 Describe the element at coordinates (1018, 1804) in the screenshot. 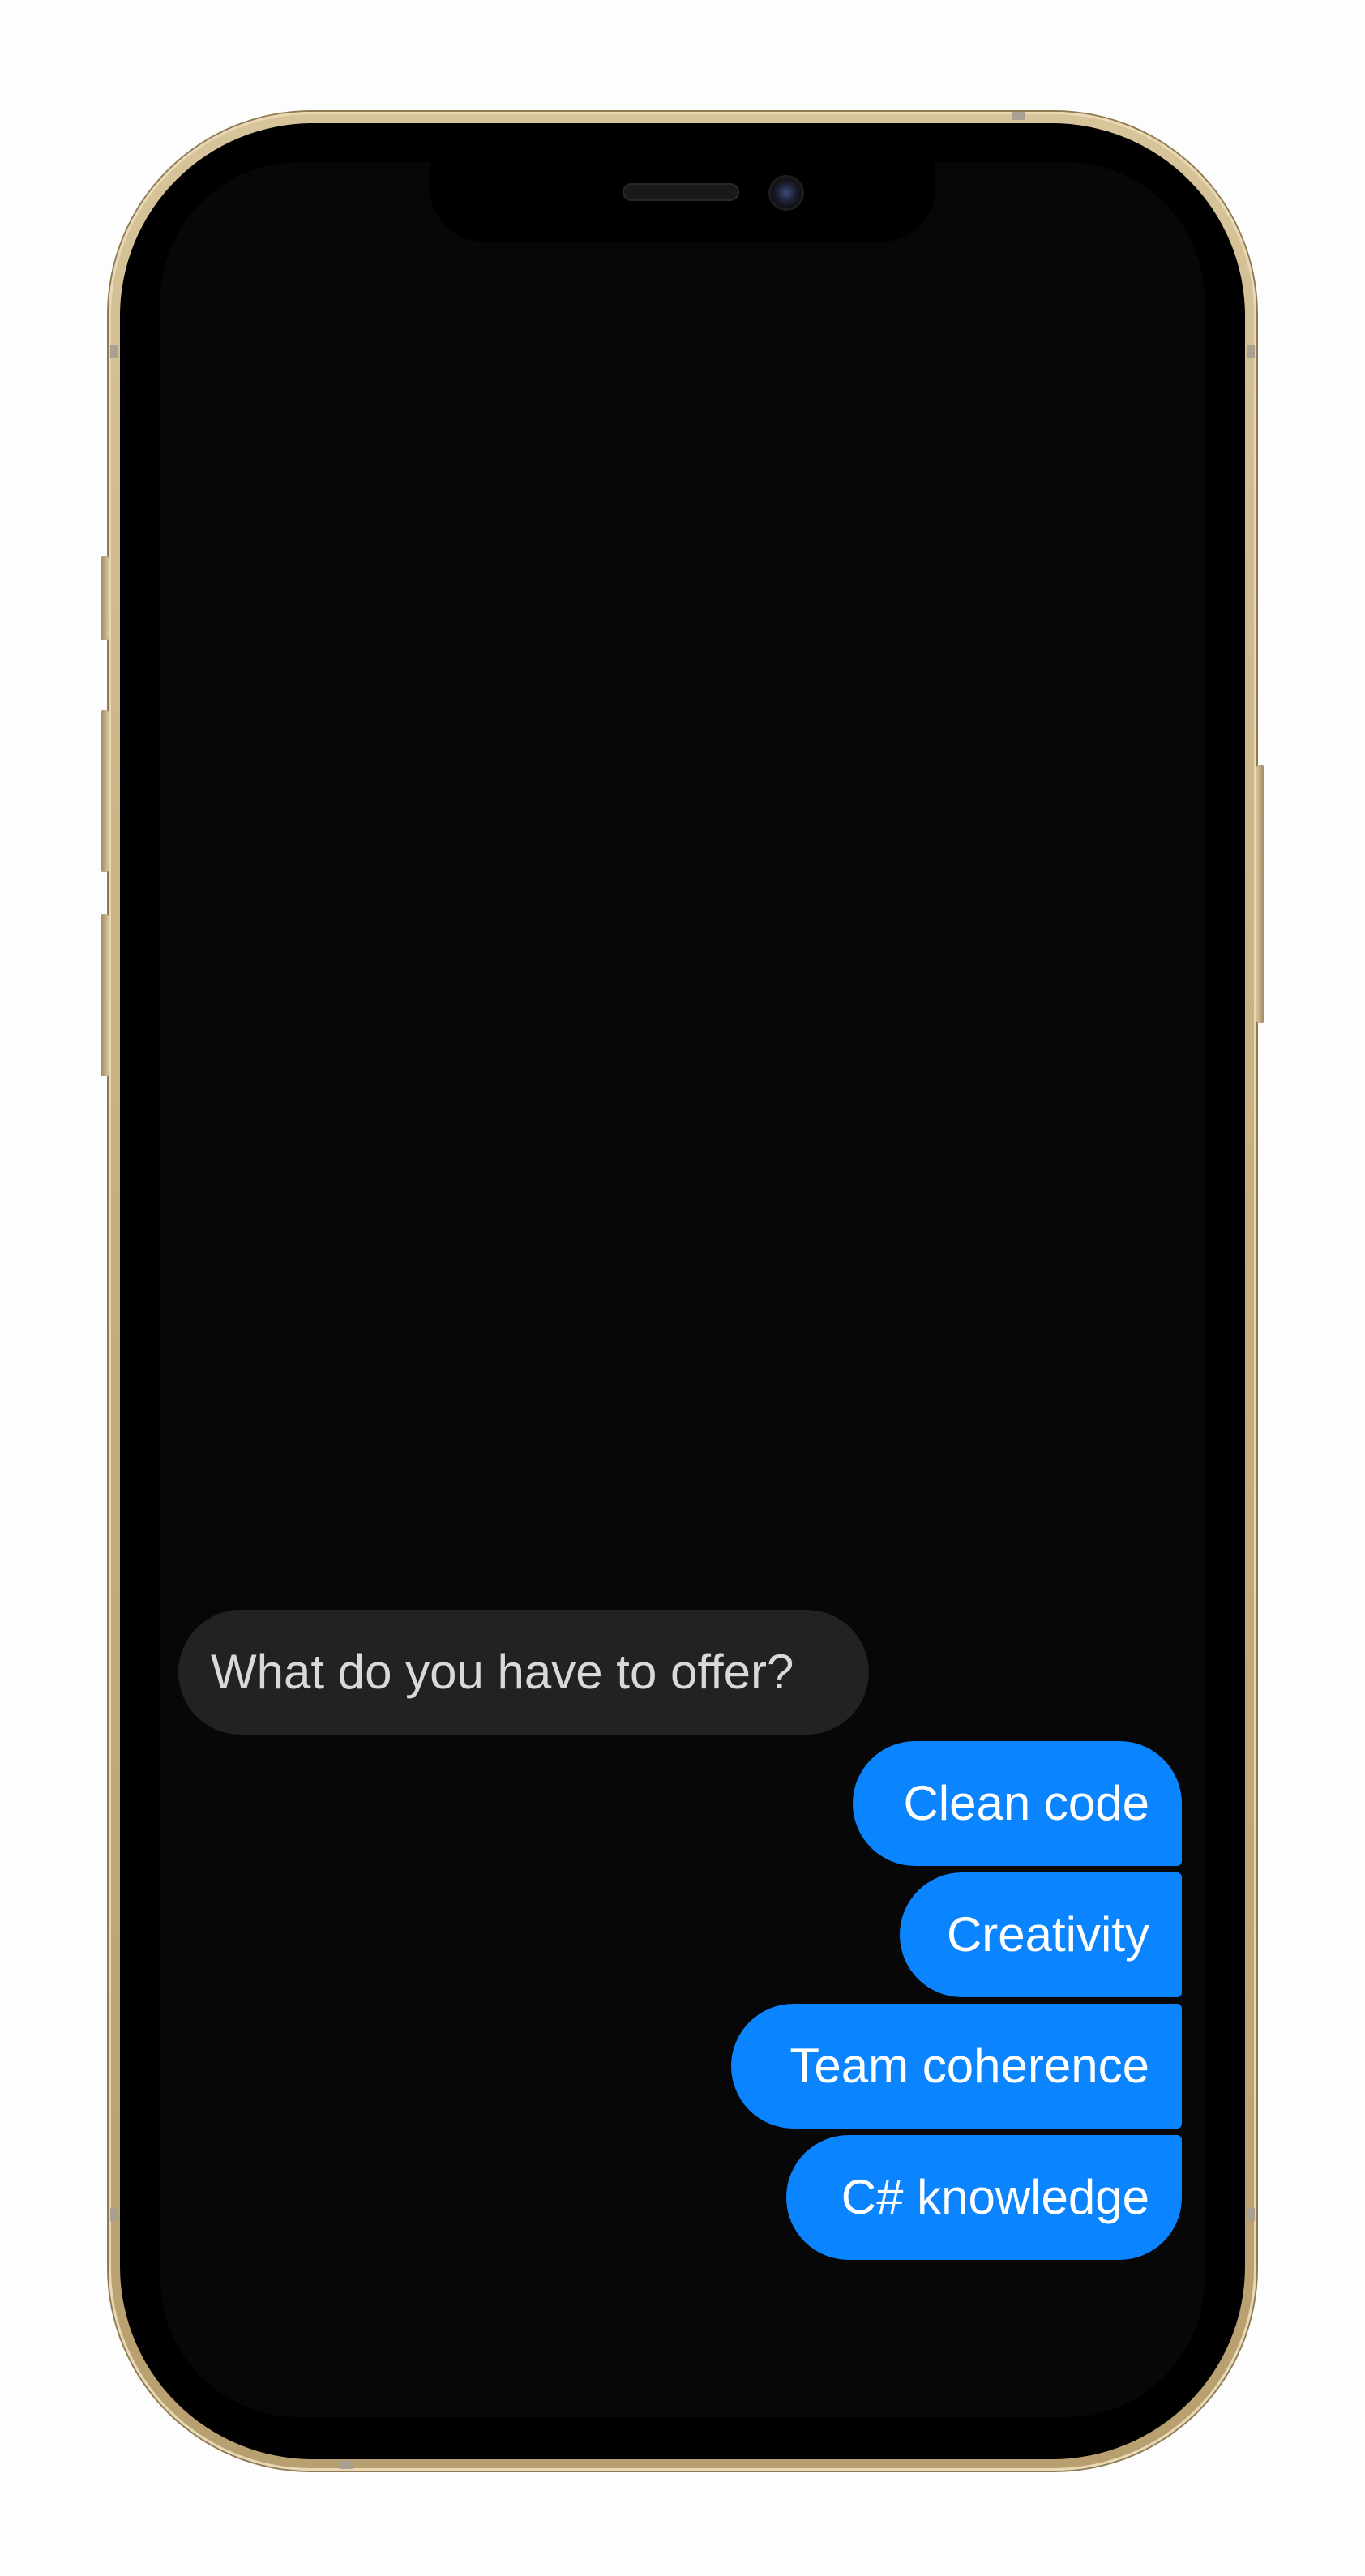

I see `outgoing-message-bubble: Clean code` at that location.